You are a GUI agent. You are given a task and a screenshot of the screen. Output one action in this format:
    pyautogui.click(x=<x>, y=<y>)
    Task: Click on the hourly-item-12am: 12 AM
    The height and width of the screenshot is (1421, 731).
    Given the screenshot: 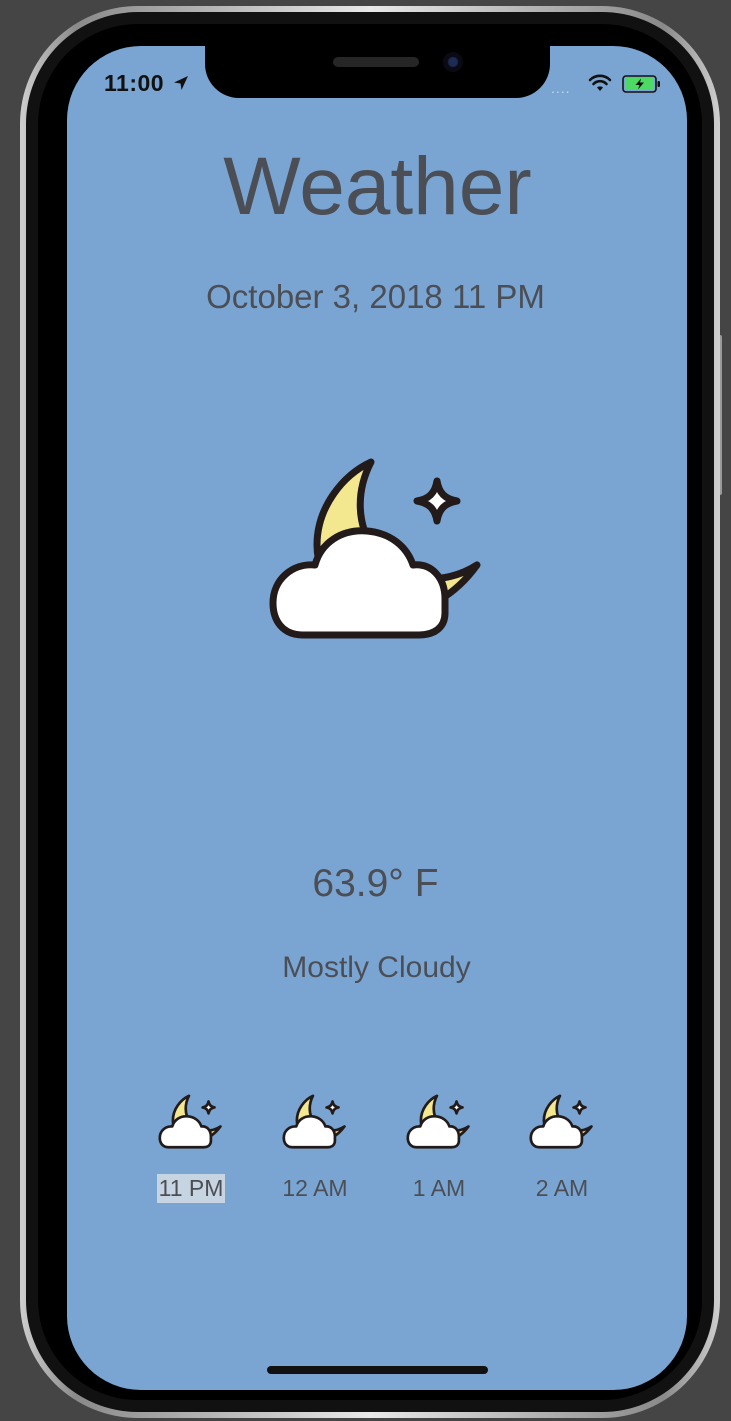 What is the action you would take?
    pyautogui.click(x=315, y=1147)
    